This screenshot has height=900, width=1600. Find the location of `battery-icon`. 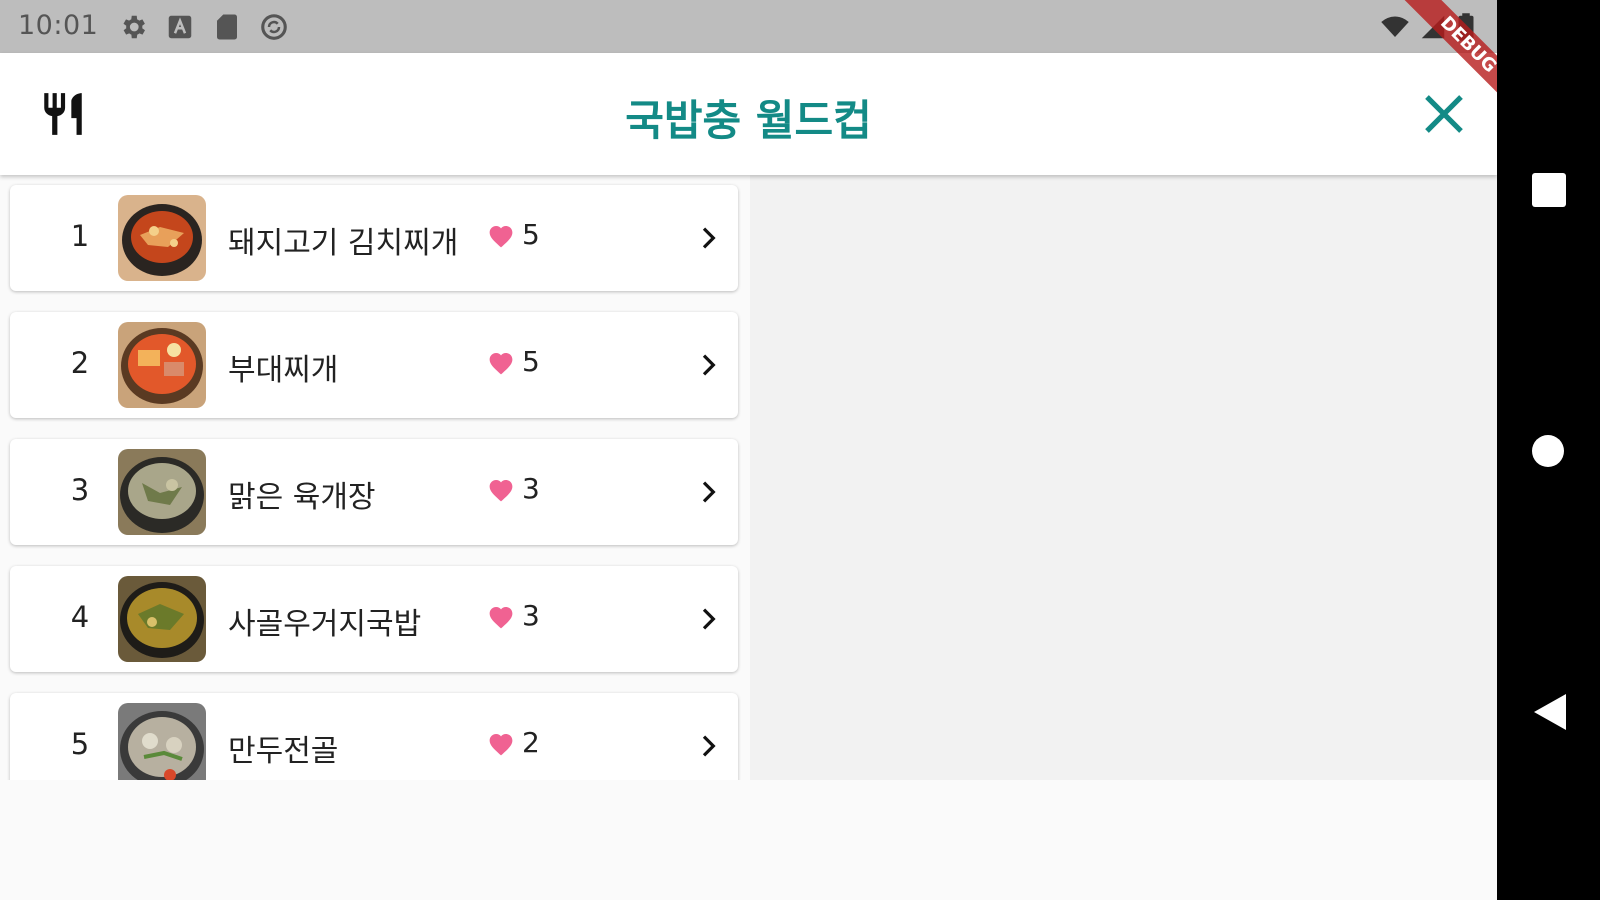

battery-icon is located at coordinates (1466, 27).